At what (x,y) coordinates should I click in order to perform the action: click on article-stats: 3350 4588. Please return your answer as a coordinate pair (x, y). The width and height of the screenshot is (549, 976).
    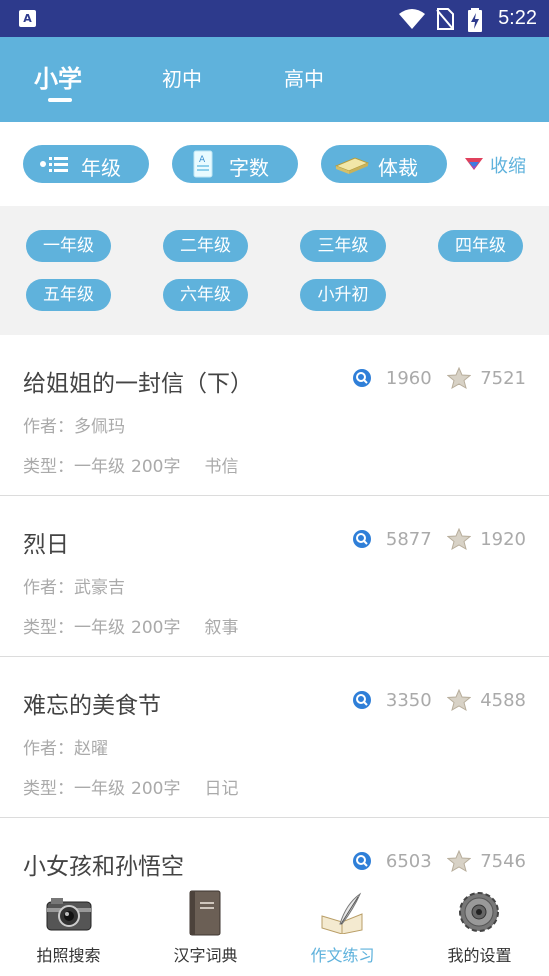
    Looking at the image, I should click on (439, 701).